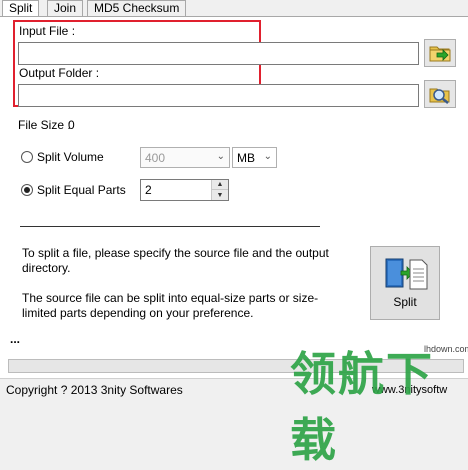 This screenshot has height=470, width=468. What do you see at coordinates (220, 185) in the screenshot?
I see `stepper-up-button: ▲` at bounding box center [220, 185].